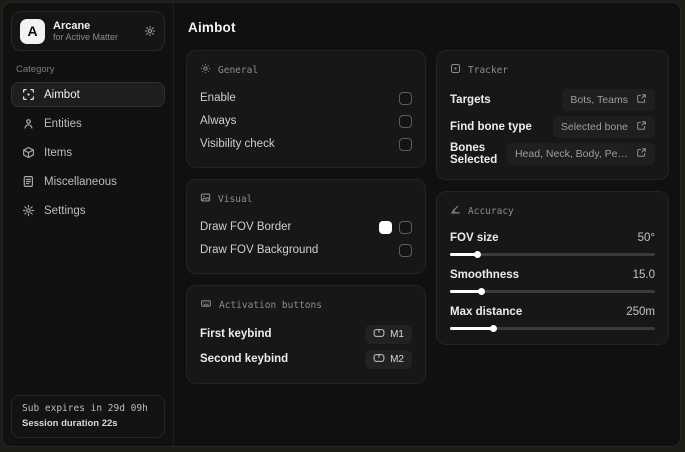 The height and width of the screenshot is (452, 685). What do you see at coordinates (237, 144) in the screenshot?
I see `setting-label: Visibility check` at bounding box center [237, 144].